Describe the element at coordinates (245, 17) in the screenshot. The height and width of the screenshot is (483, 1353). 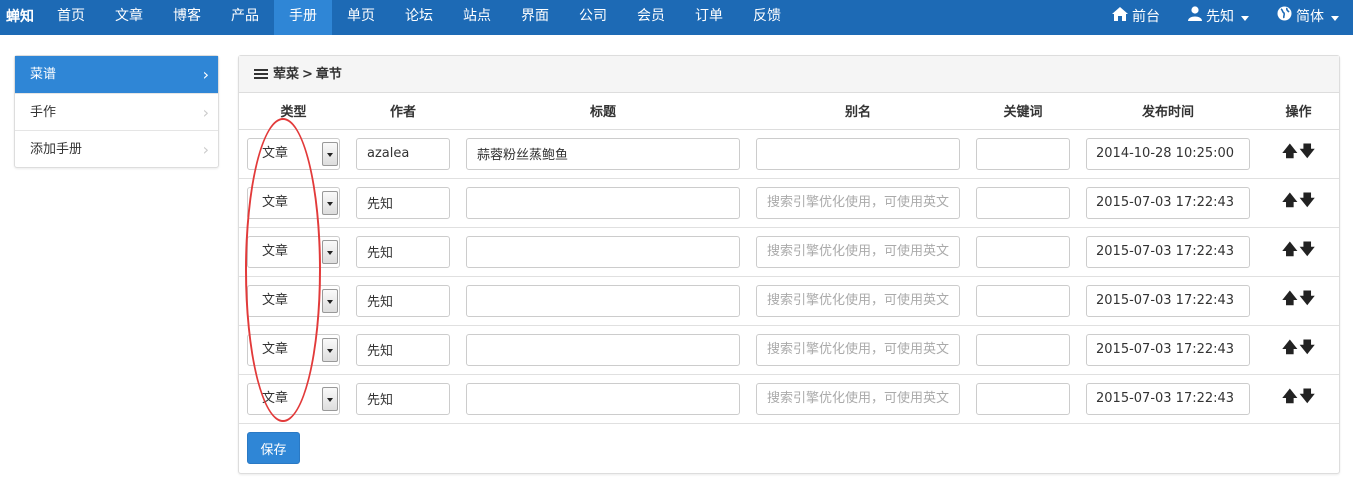
I see `nav-item: 产品` at that location.